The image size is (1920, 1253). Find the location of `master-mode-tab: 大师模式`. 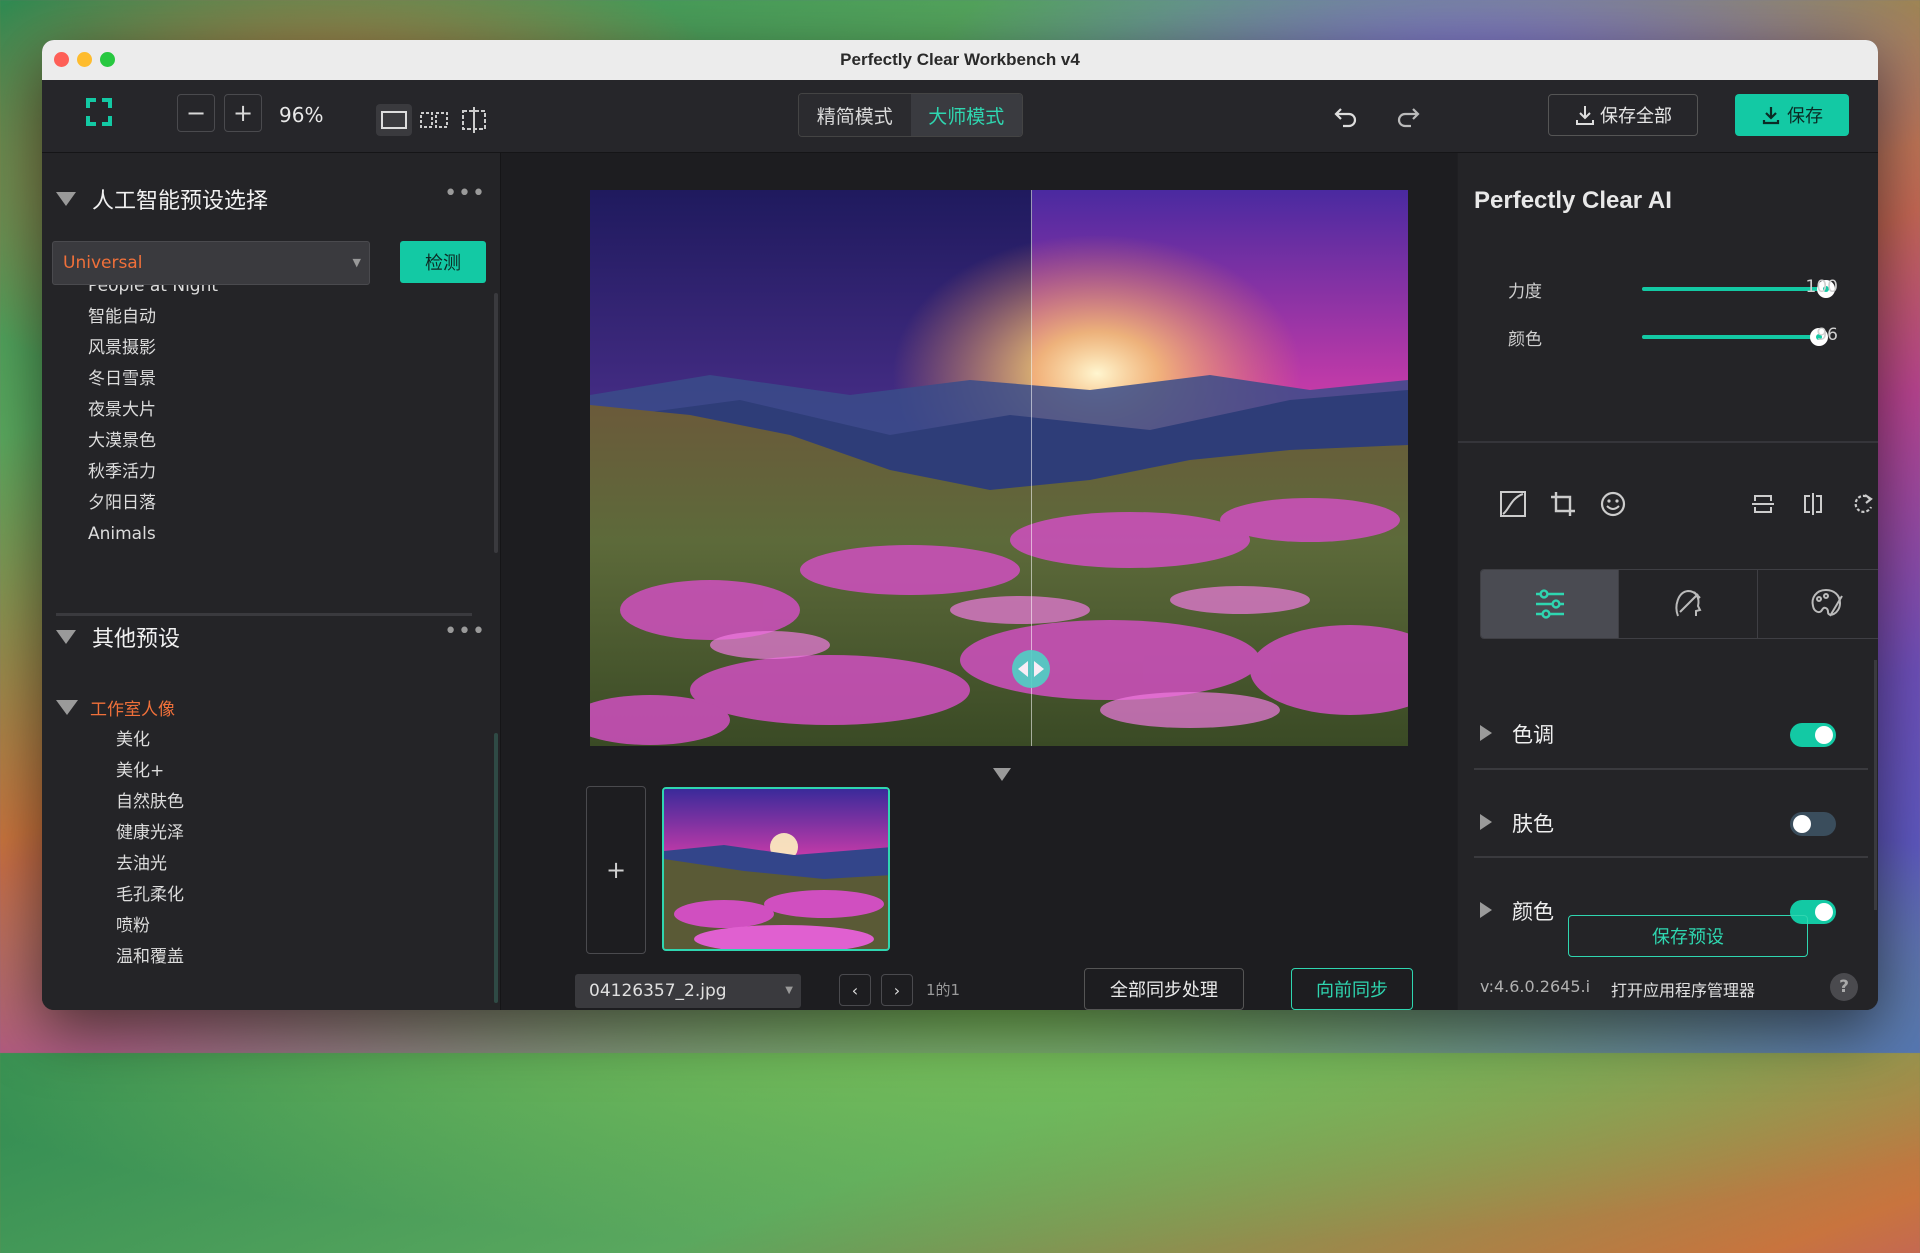

master-mode-tab: 大师模式 is located at coordinates (966, 115).